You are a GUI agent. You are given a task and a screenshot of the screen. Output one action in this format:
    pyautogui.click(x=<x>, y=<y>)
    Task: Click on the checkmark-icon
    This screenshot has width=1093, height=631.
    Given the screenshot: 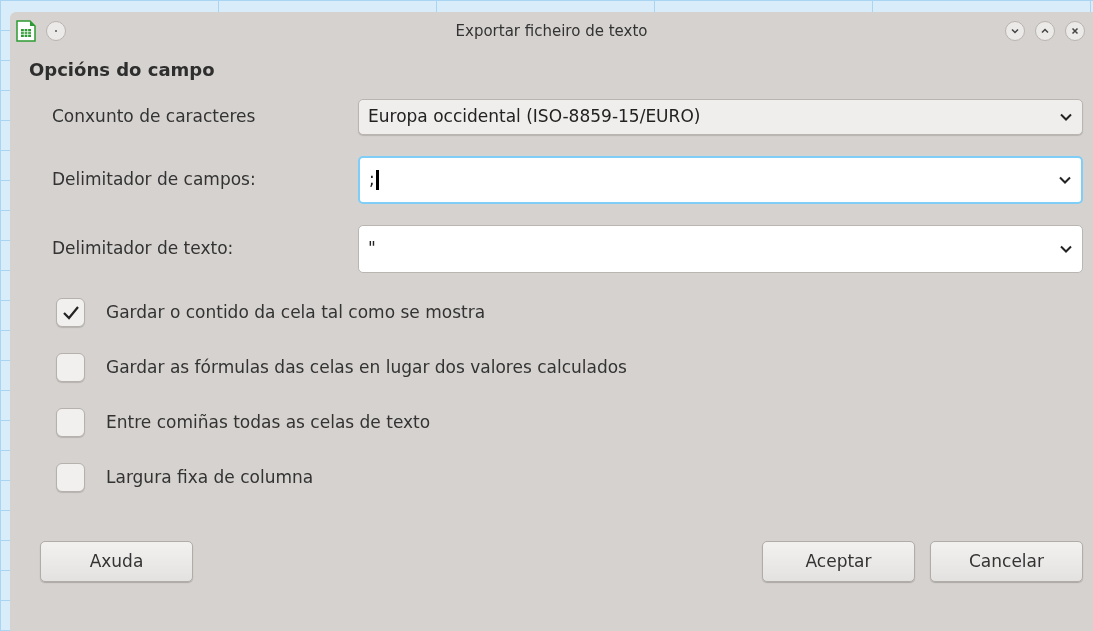 What is the action you would take?
    pyautogui.click(x=70, y=312)
    